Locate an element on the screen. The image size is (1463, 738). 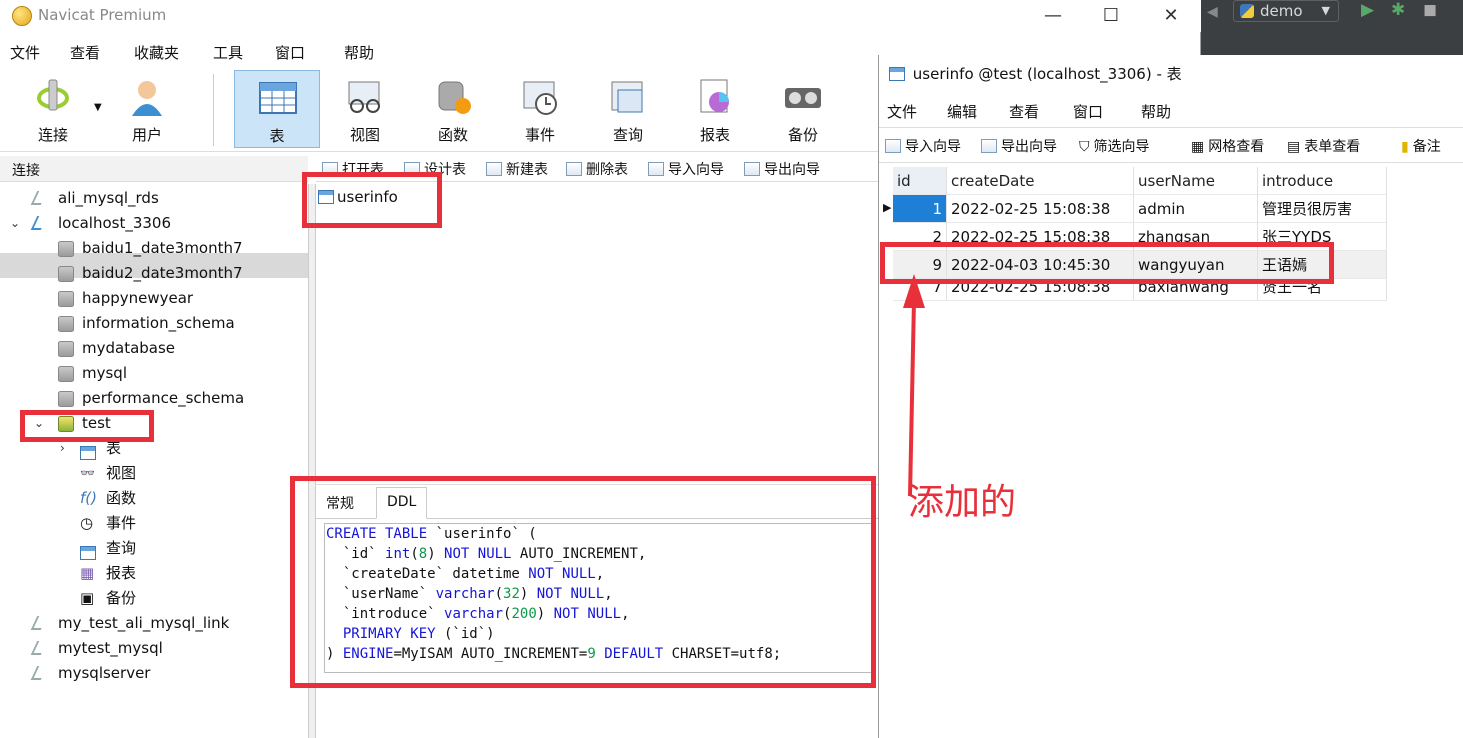
column-header-createdate: createDate is located at coordinates (1040, 181).